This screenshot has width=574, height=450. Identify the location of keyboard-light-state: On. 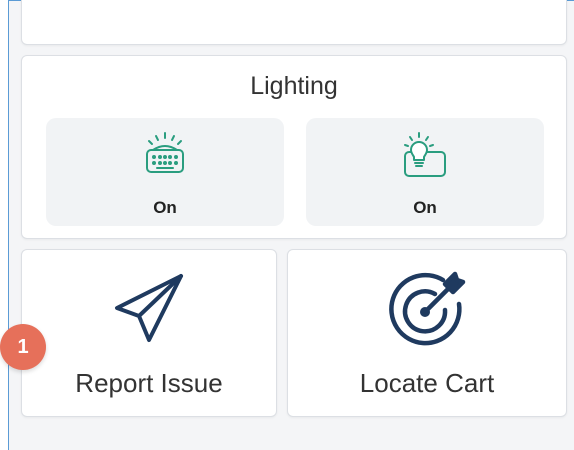
(165, 207).